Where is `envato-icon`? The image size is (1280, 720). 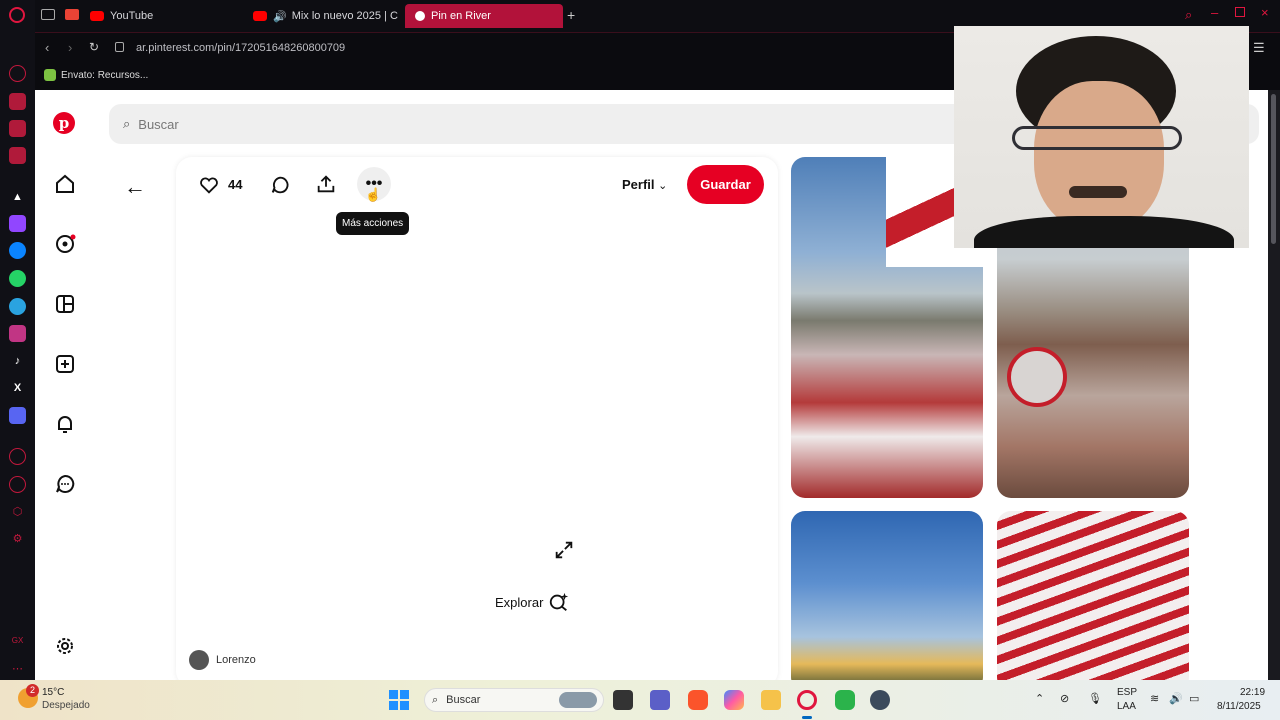 envato-icon is located at coordinates (50, 75).